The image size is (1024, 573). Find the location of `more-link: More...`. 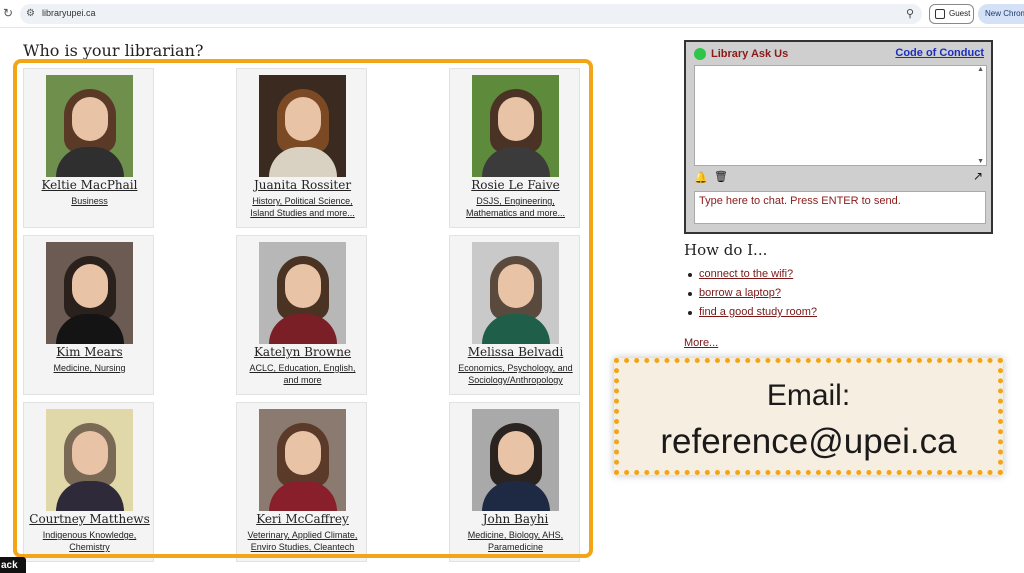

more-link: More... is located at coordinates (701, 343).